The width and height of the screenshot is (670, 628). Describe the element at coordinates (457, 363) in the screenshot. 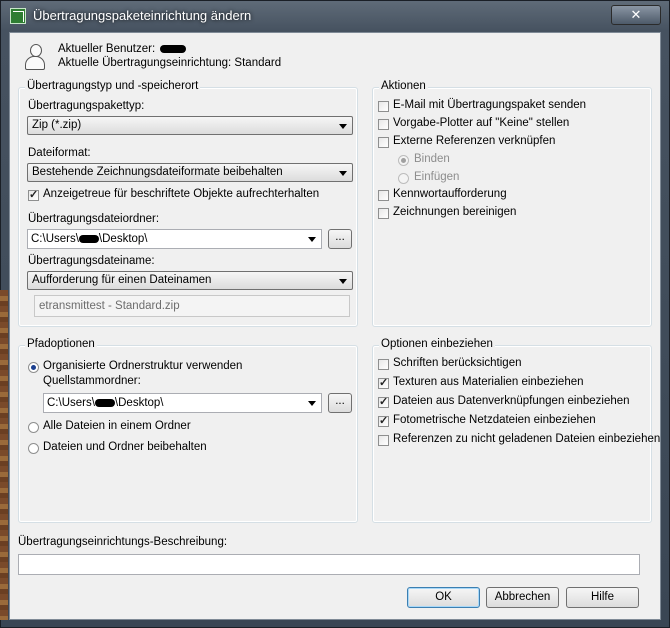

I see `fonts-label: Schriften berücksichtigen` at that location.